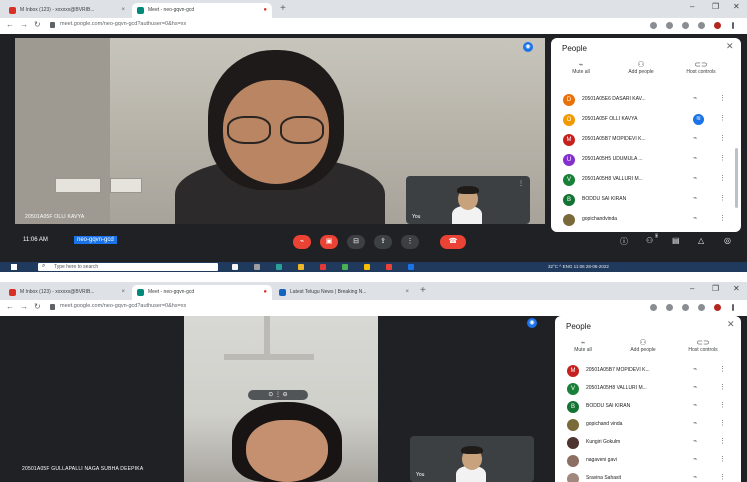 This screenshot has width=747, height=482. What do you see at coordinates (649, 240) in the screenshot?
I see `people-icon: ⚇` at bounding box center [649, 240].